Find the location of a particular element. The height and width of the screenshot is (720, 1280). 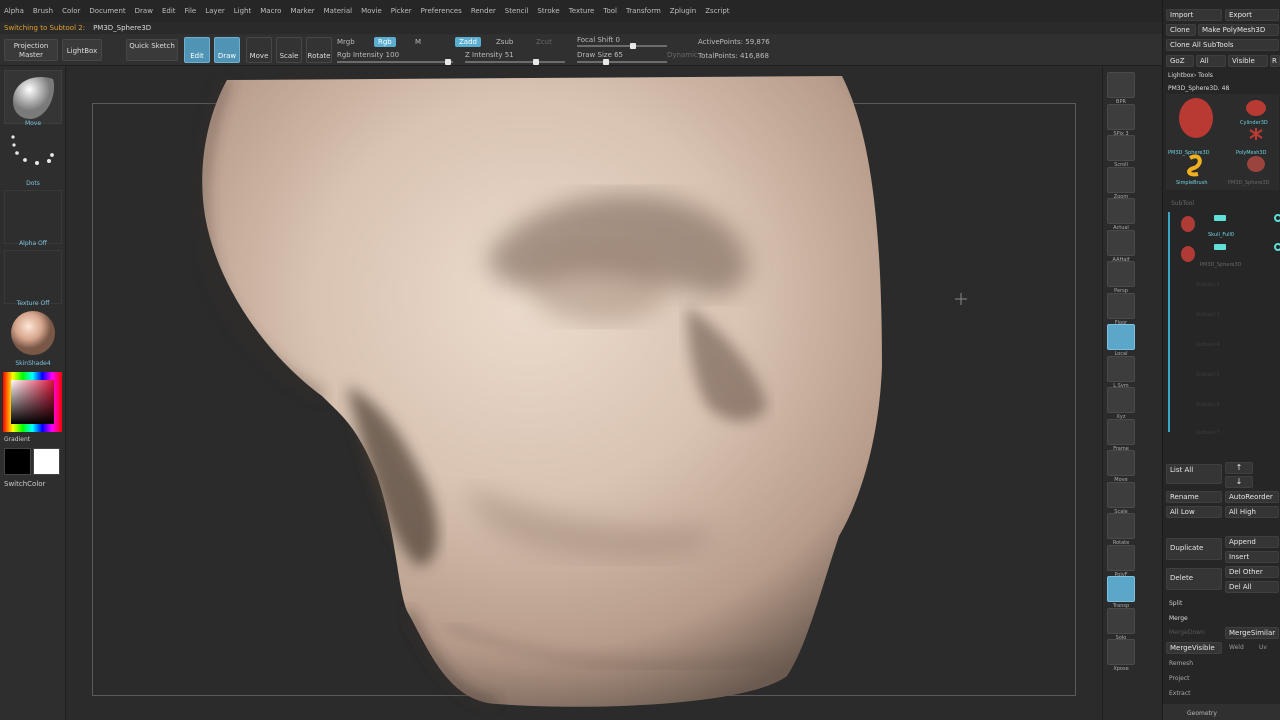

thumb-label-4: PM3D_Sphere3D is located at coordinates (1249, 183).